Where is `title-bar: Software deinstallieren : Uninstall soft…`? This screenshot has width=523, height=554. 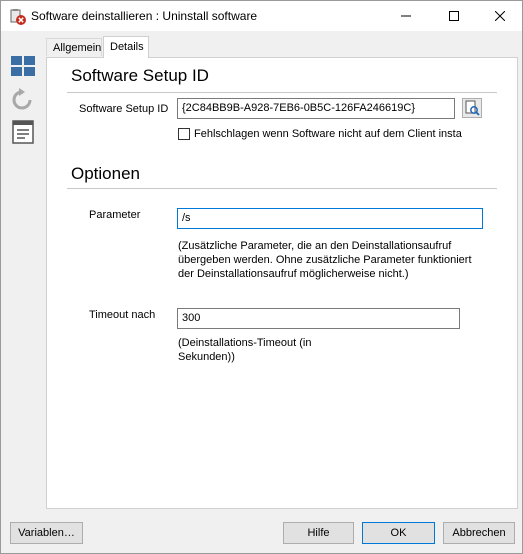 title-bar: Software deinstallieren : Uninstall soft… is located at coordinates (261, 16).